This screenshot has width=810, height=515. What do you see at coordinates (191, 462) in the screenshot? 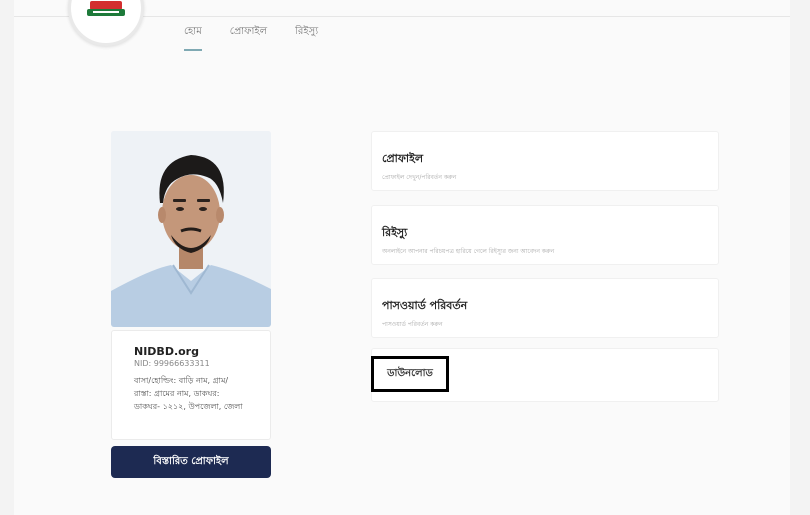
I see `detailed-profile-button: বিস্তারিত প্রোফাইল` at bounding box center [191, 462].